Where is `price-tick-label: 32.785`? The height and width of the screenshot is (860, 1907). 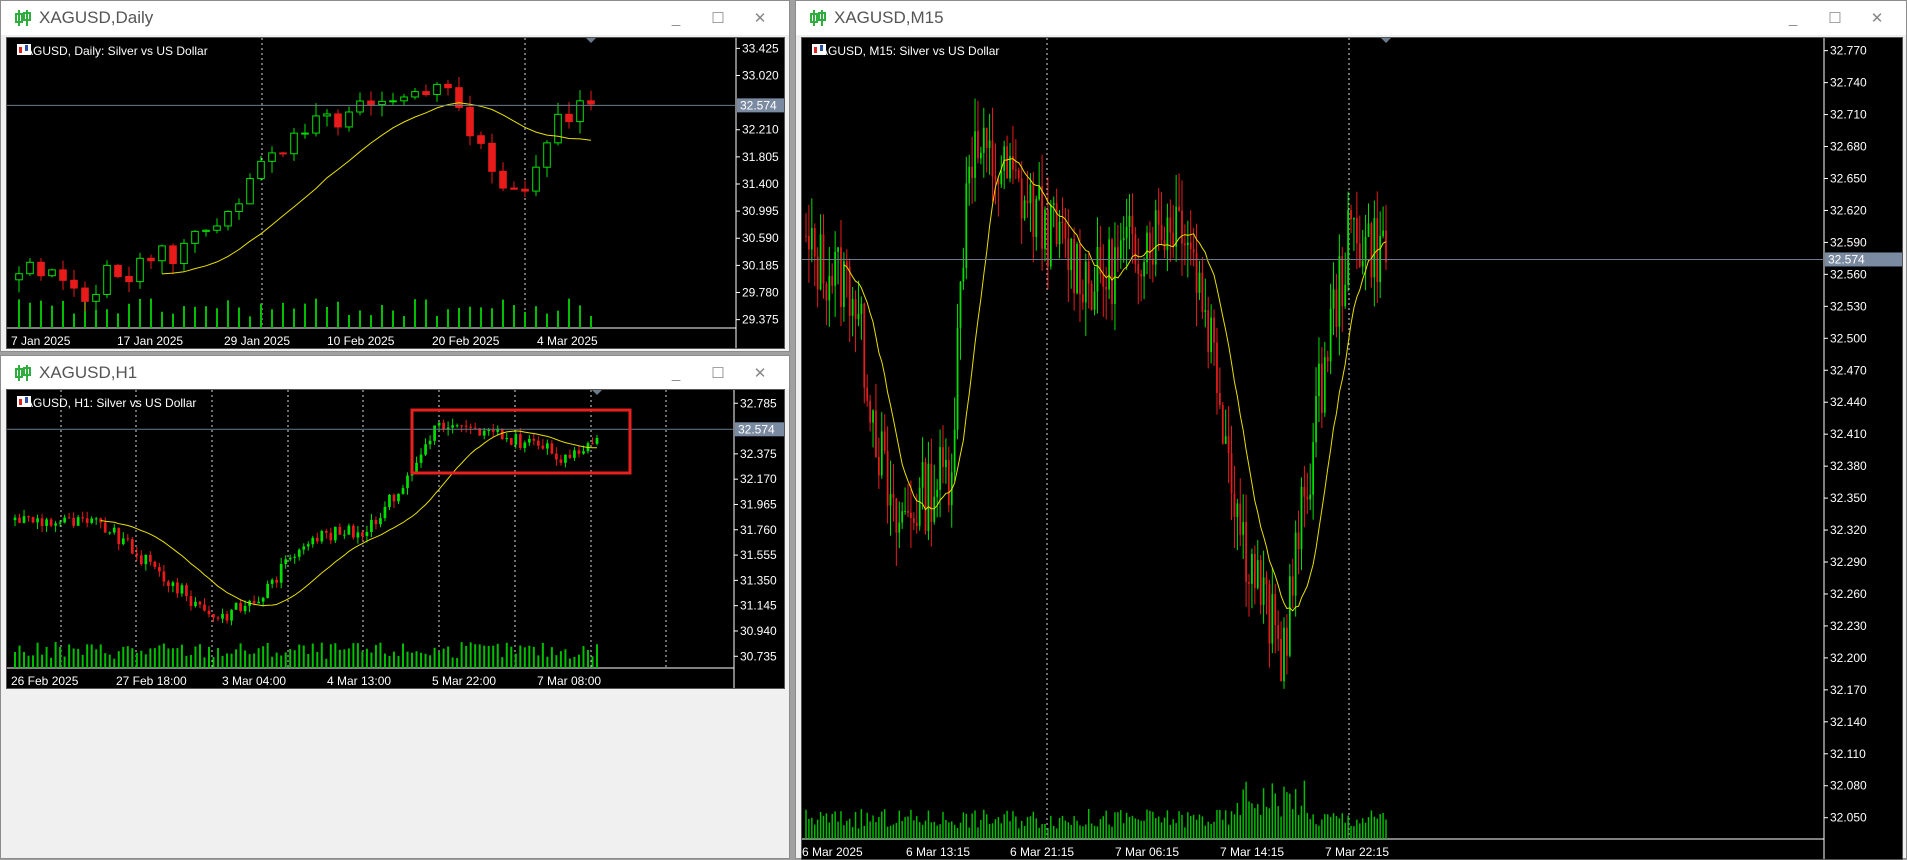
price-tick-label: 32.785 is located at coordinates (758, 403).